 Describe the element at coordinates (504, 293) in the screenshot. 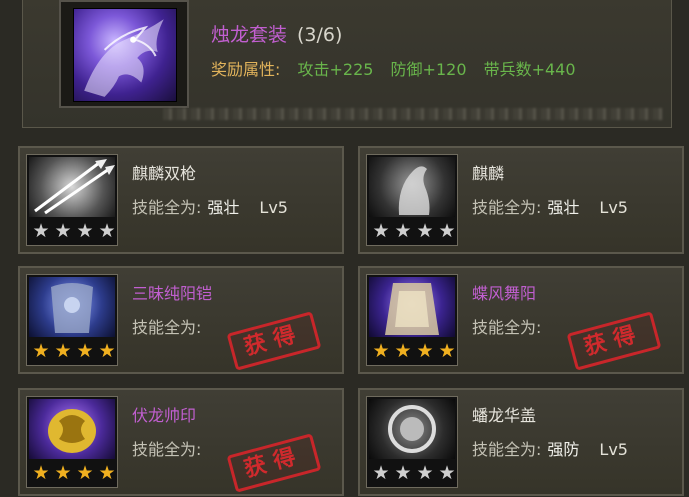

I see `equipment-name: 蝶风舞阳` at that location.